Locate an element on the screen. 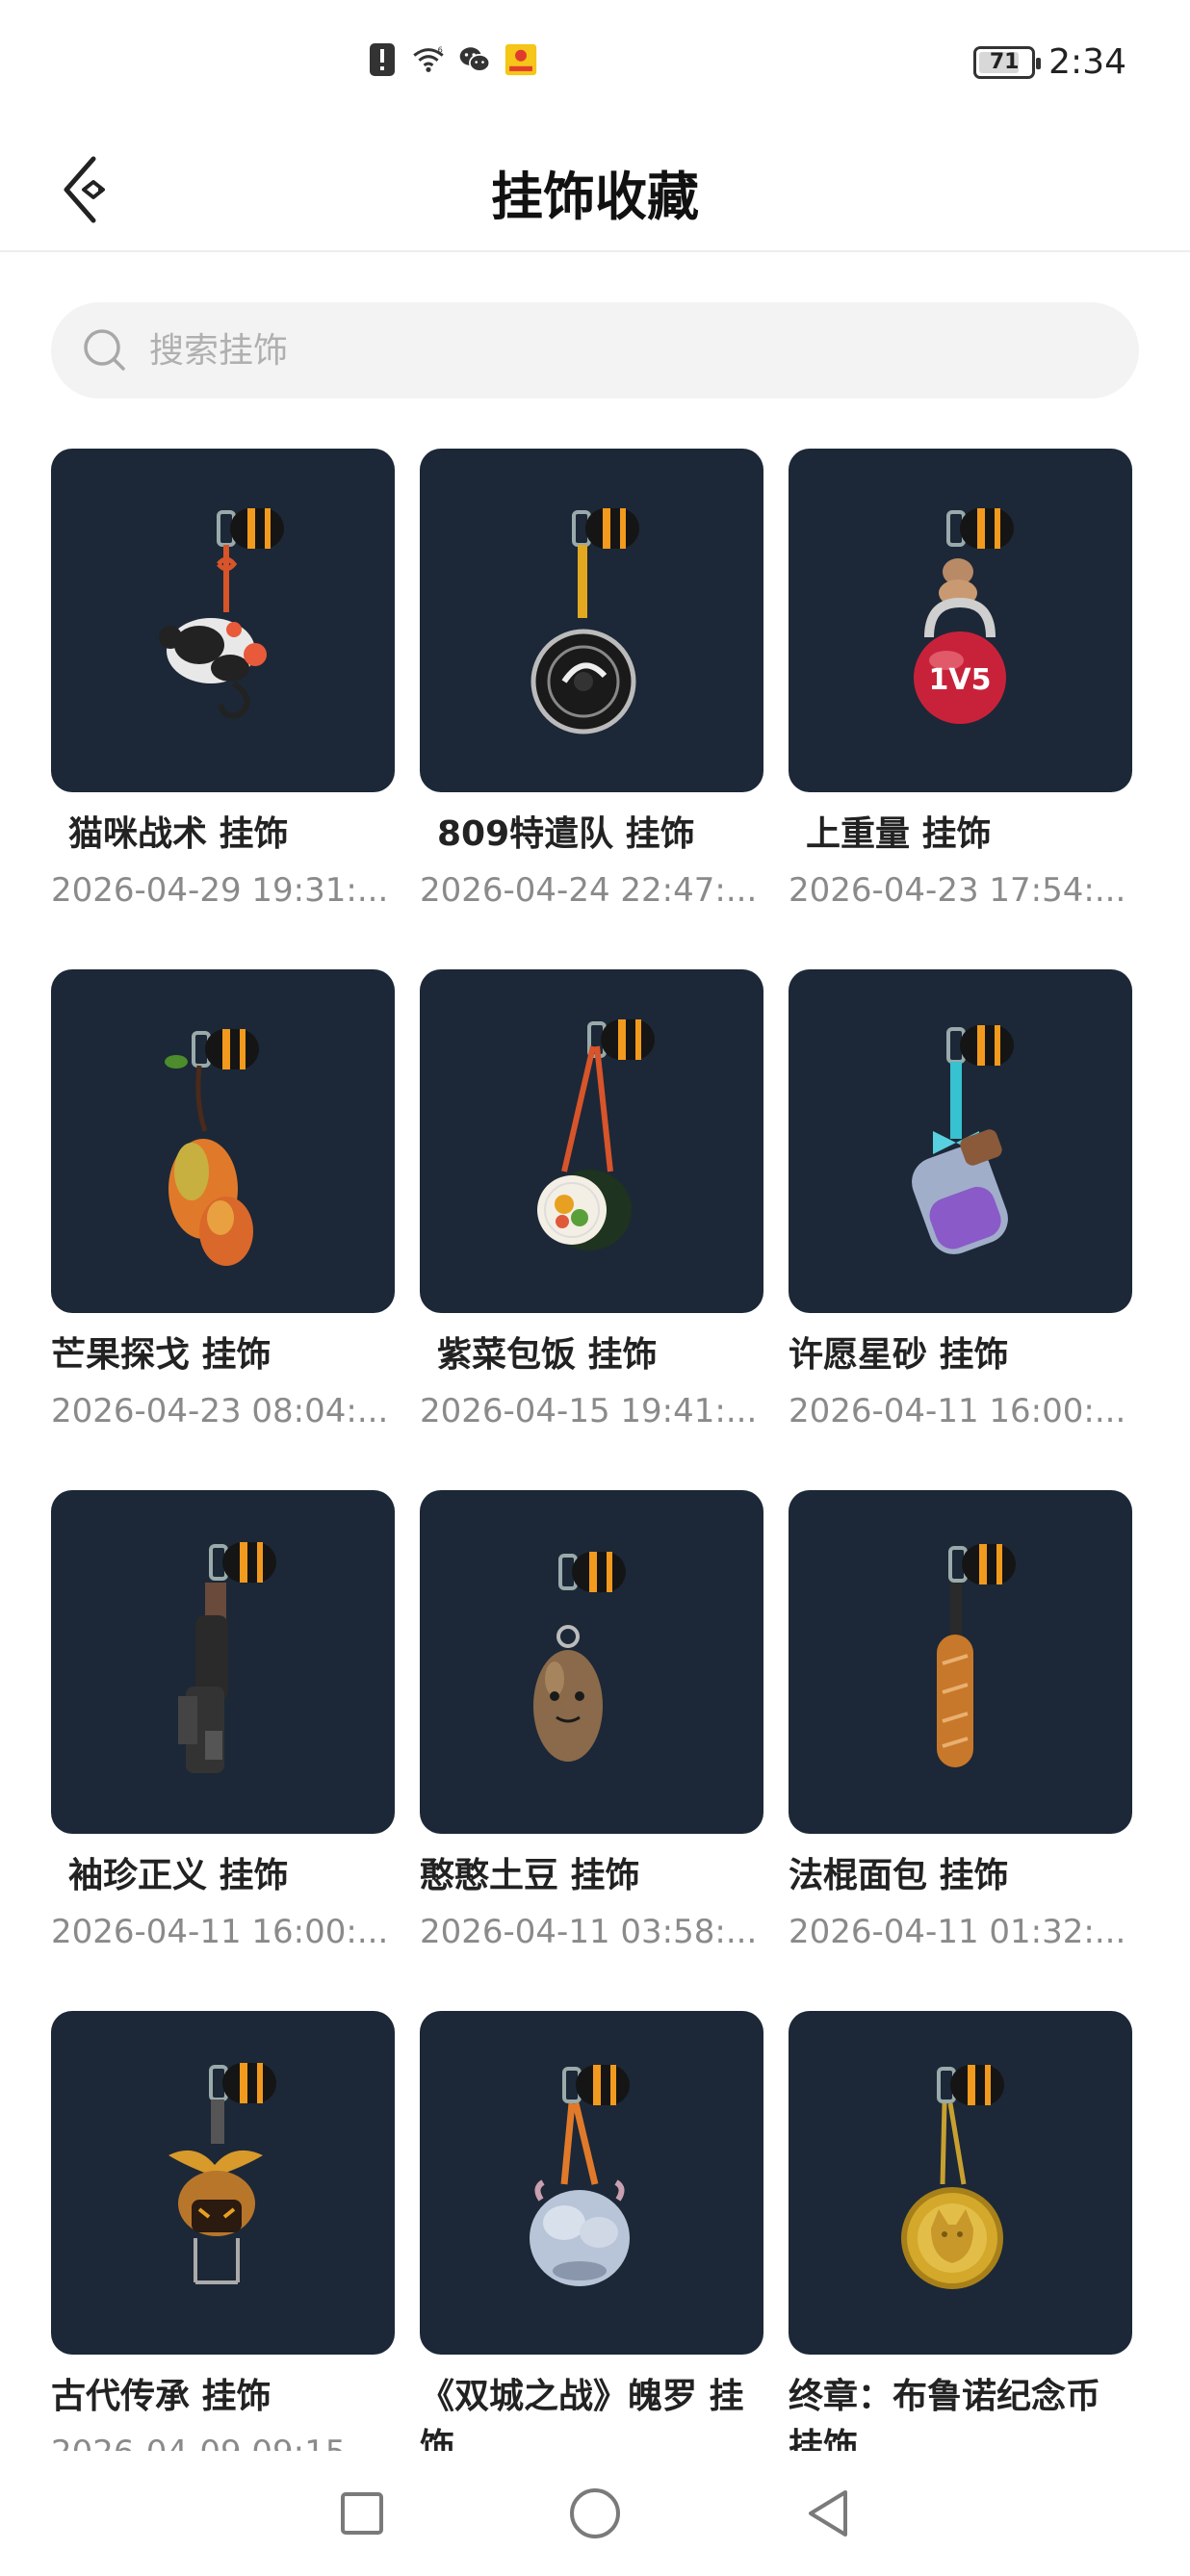  back-triangle-icon is located at coordinates (828, 2513).